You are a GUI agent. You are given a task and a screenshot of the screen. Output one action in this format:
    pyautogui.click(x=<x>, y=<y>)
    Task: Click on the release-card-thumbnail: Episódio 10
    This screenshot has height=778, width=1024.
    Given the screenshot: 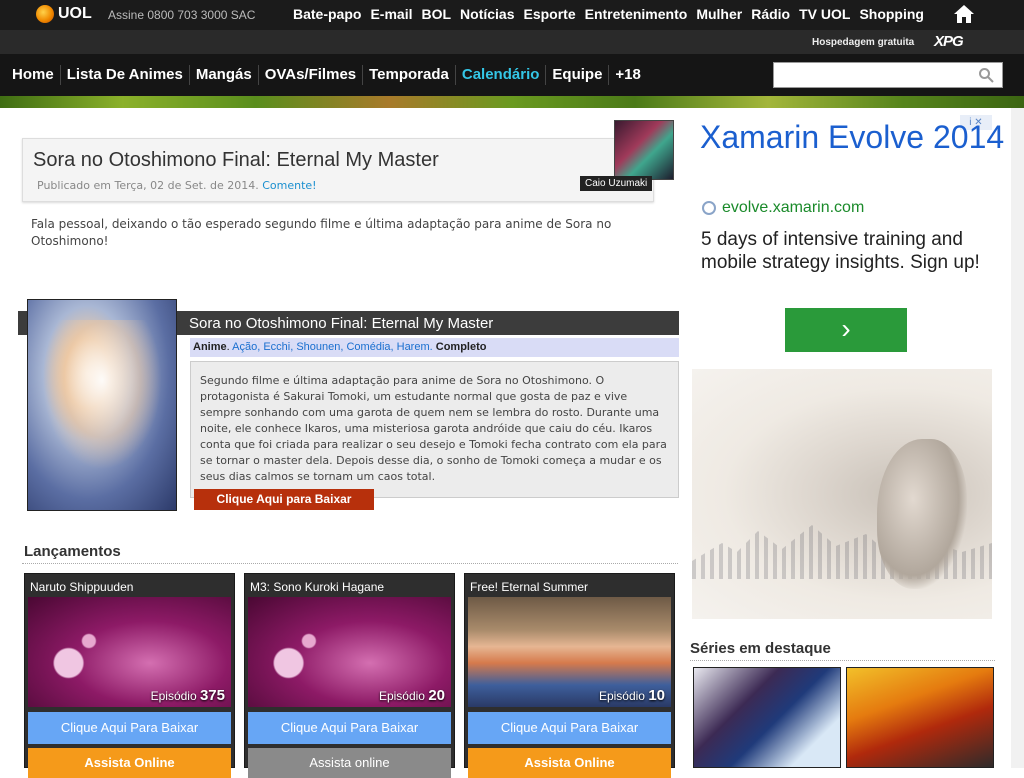 What is the action you would take?
    pyautogui.click(x=569, y=652)
    